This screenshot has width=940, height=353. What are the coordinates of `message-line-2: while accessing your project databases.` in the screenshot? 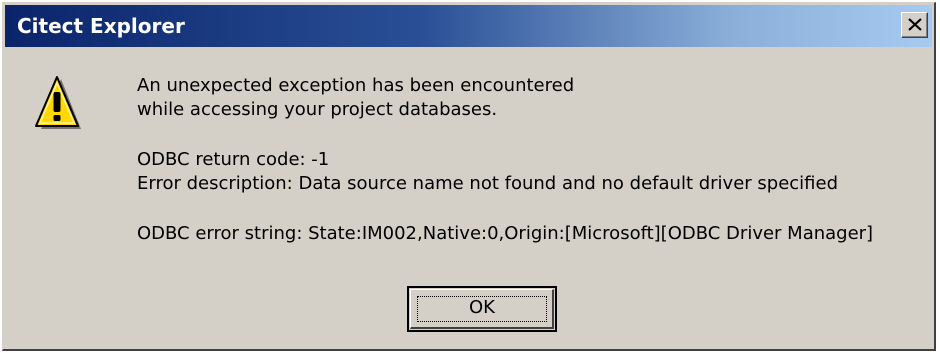 It's located at (317, 109).